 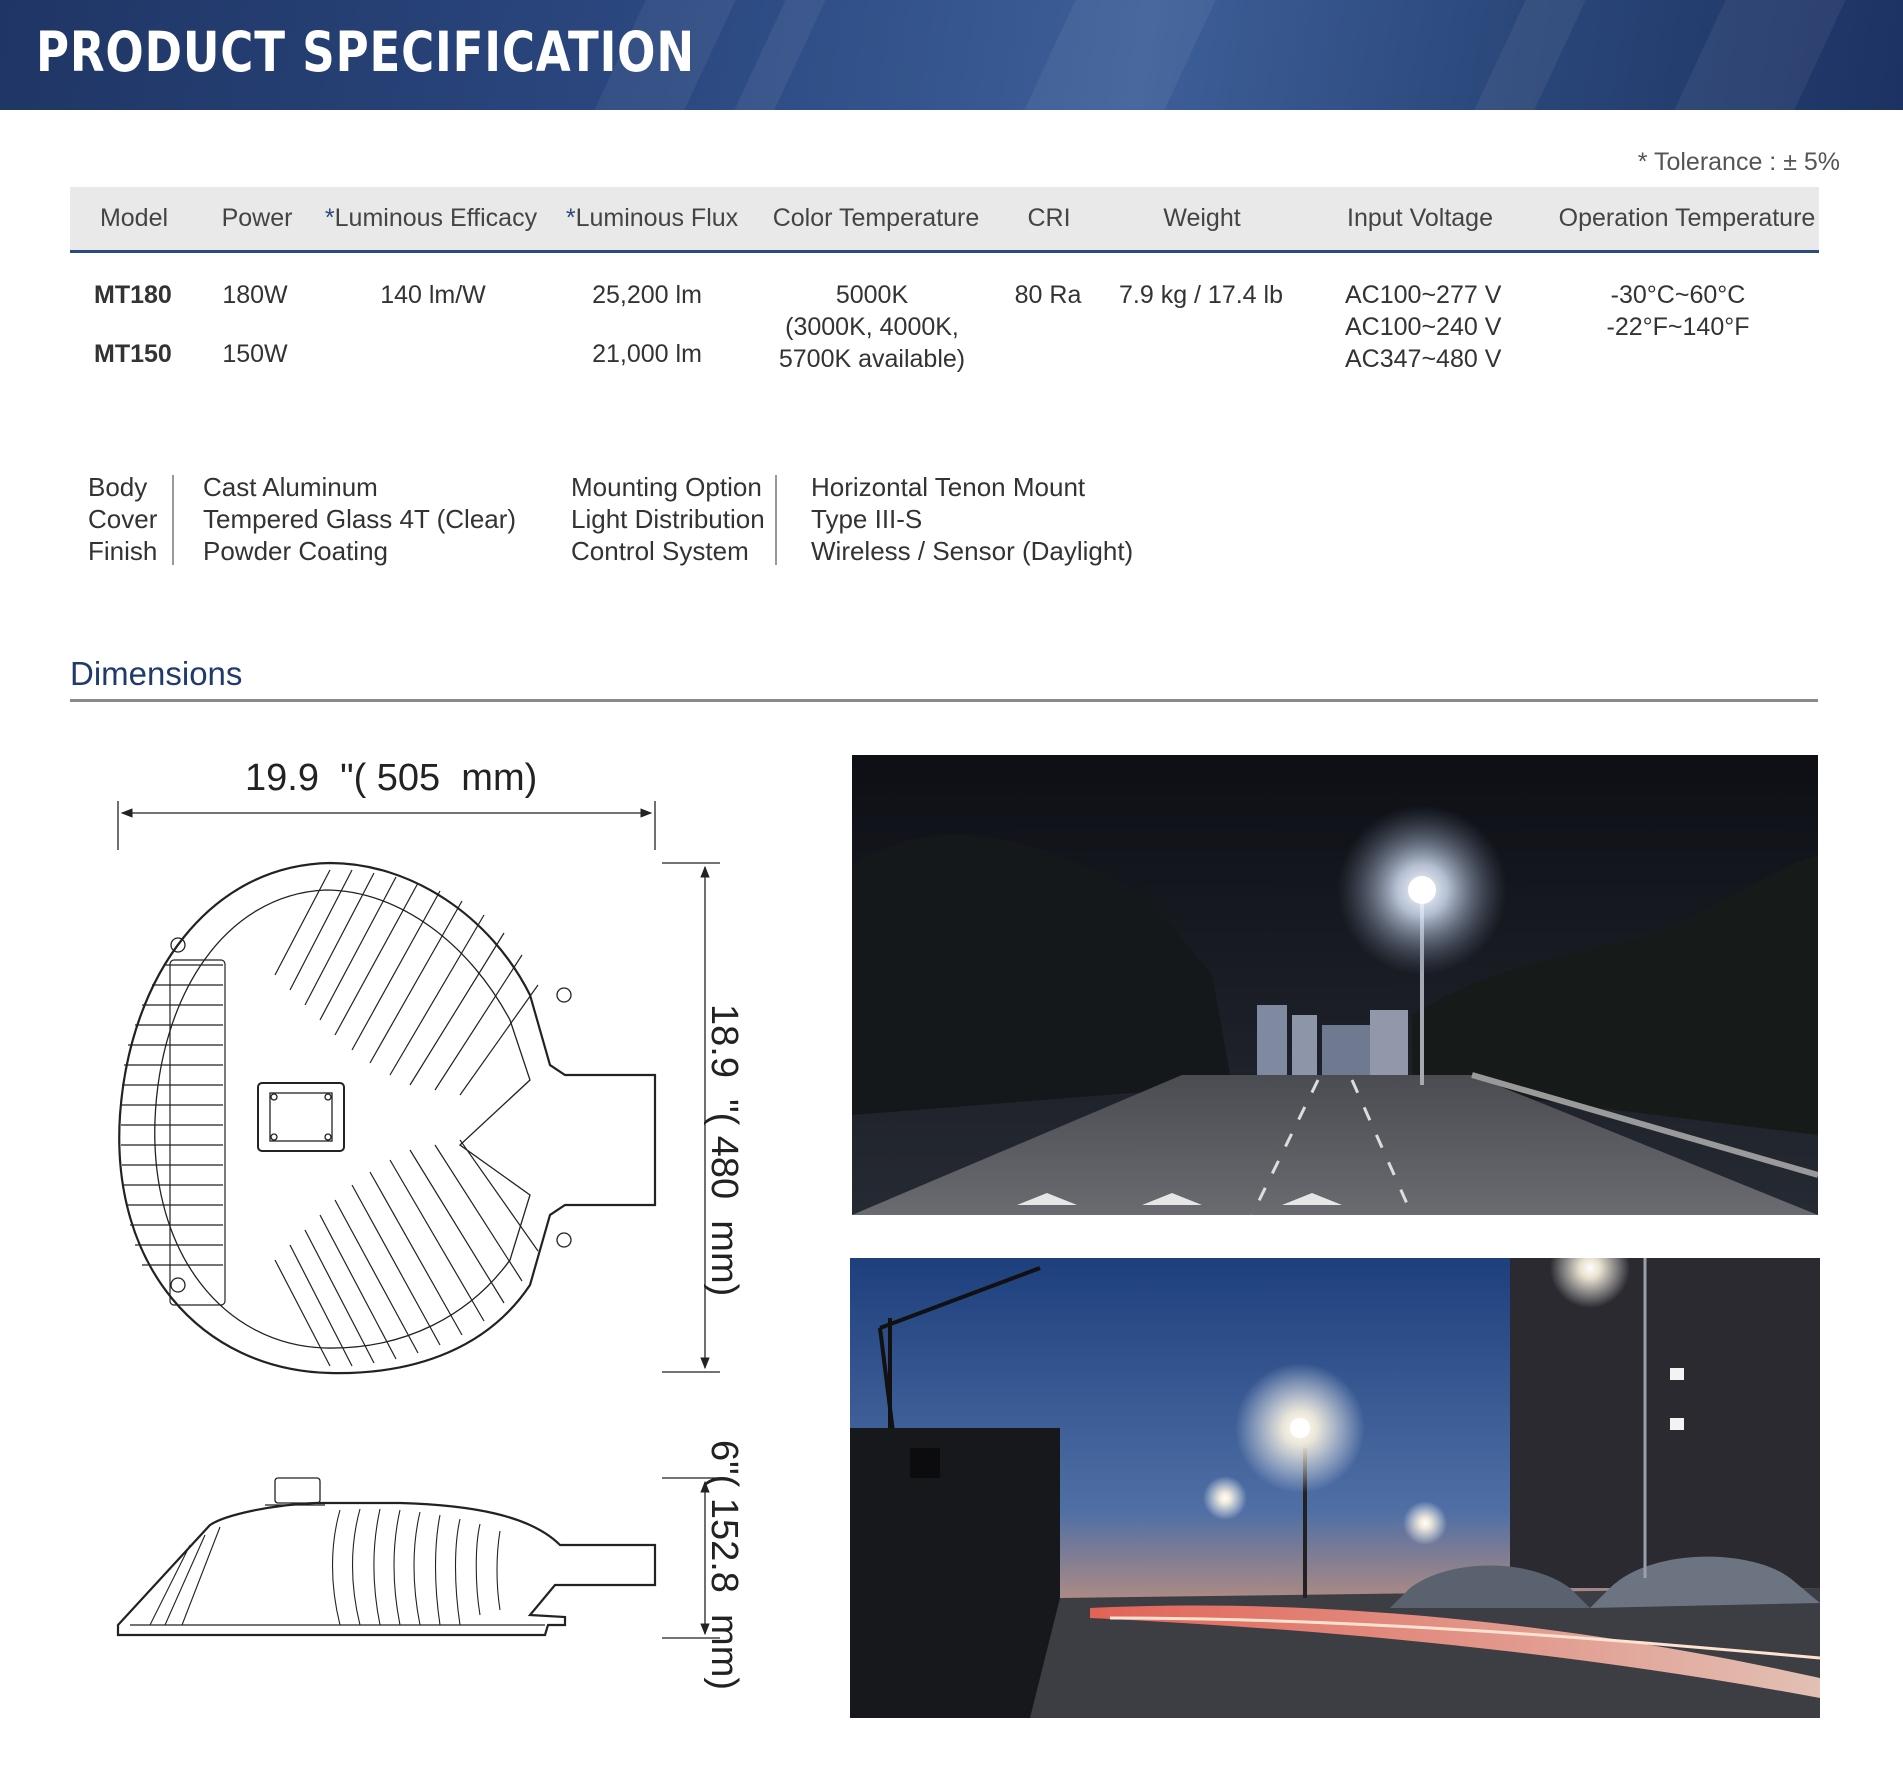 What do you see at coordinates (257, 218) in the screenshot?
I see `column-header-power: Power` at bounding box center [257, 218].